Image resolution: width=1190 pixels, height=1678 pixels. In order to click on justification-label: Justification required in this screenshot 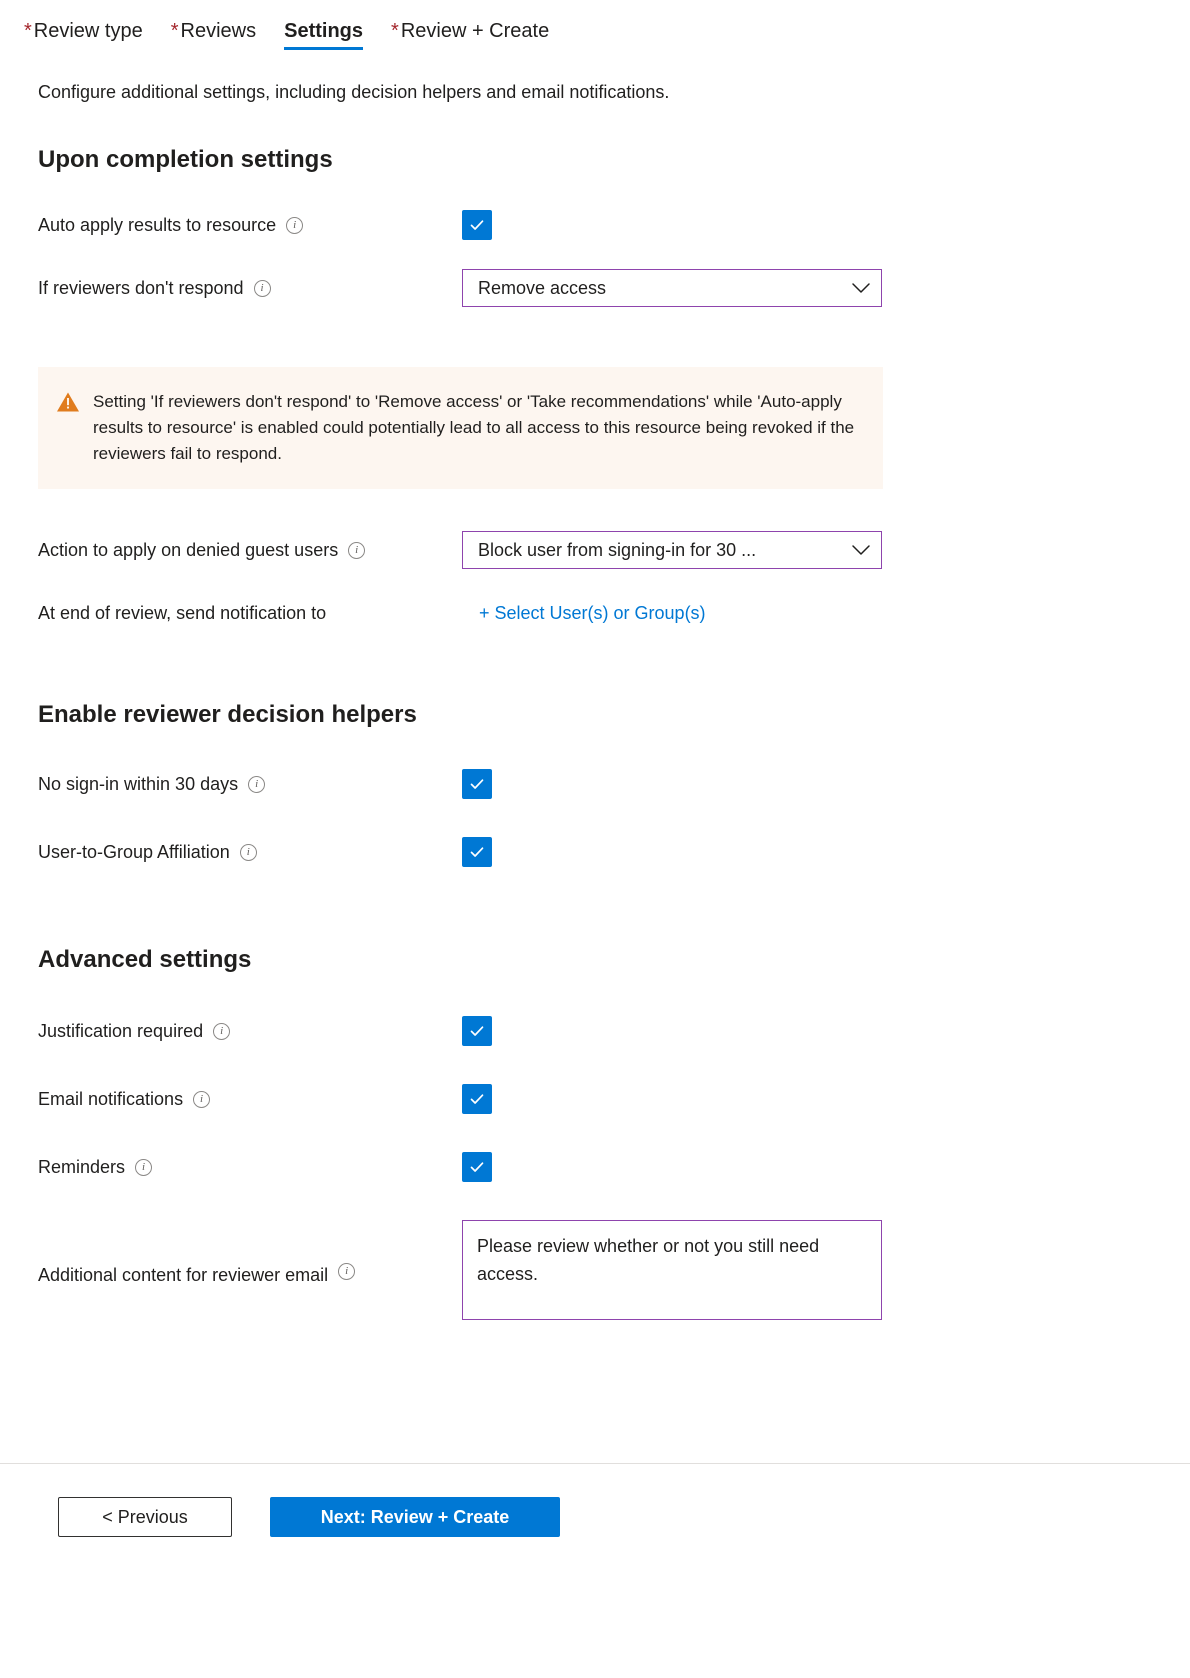, I will do `click(121, 1031)`.